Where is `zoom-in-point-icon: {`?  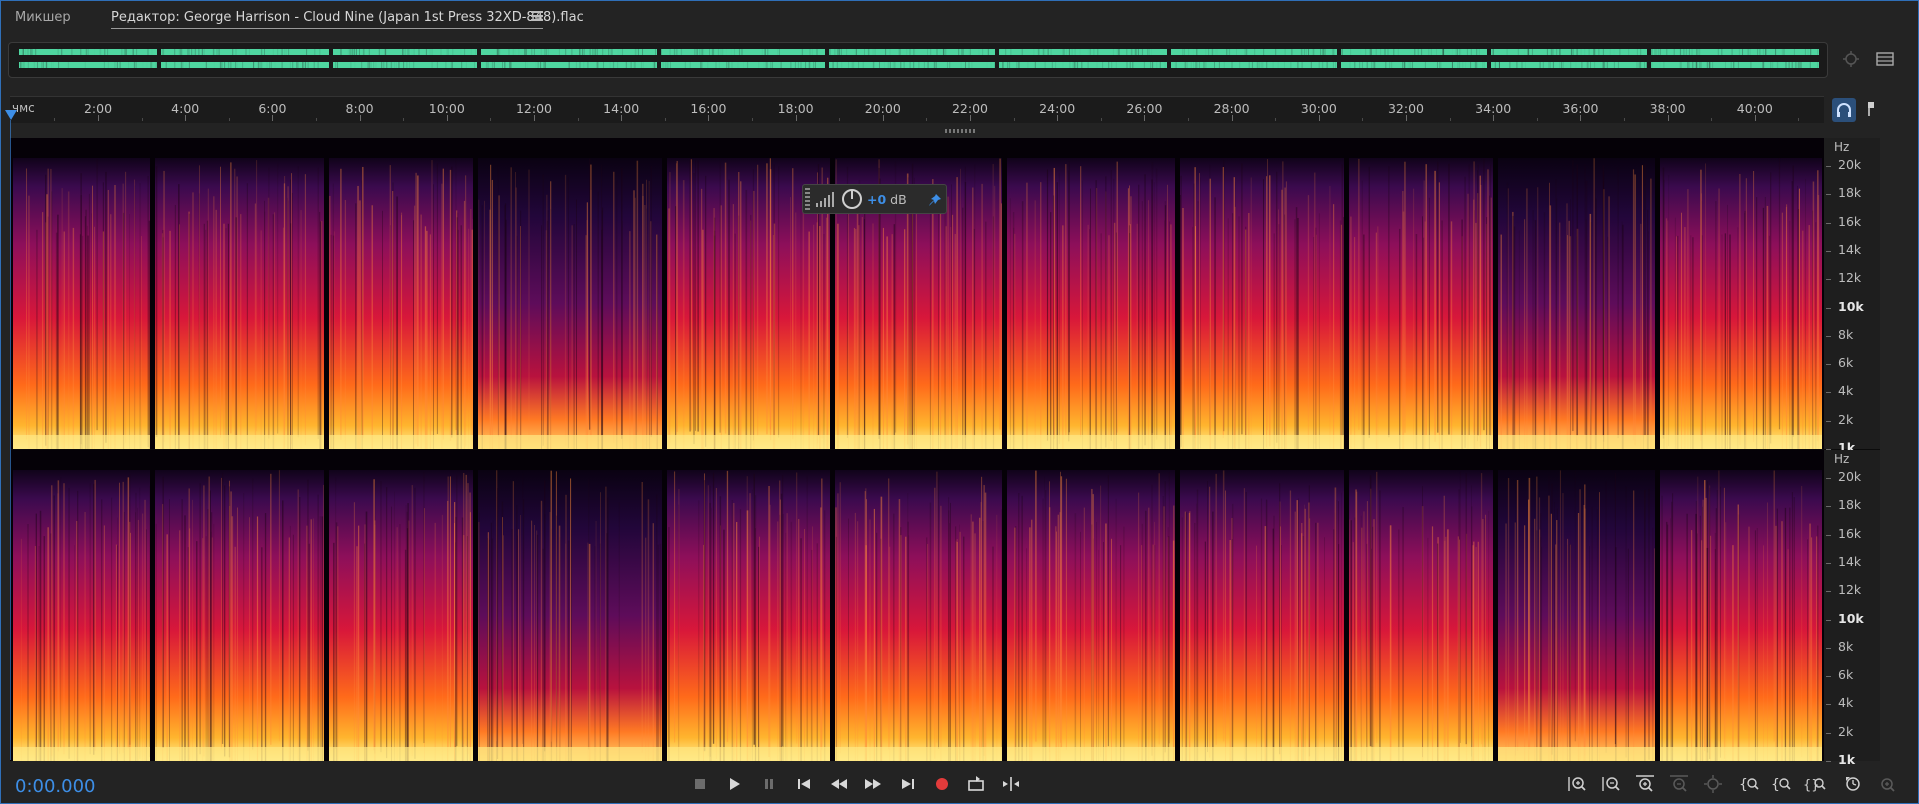 zoom-in-point-icon: { is located at coordinates (1749, 784).